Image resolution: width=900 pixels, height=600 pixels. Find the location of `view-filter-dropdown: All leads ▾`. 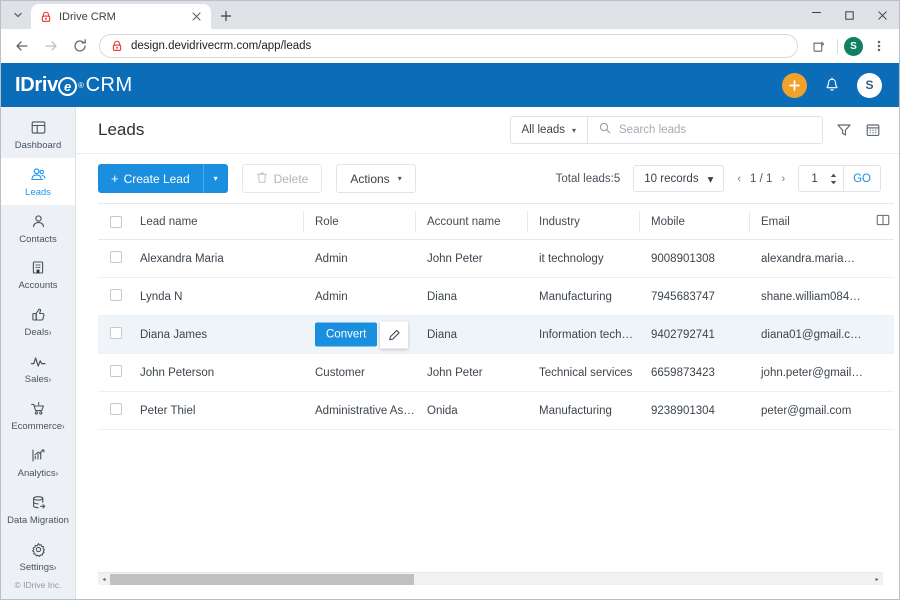

view-filter-dropdown: All leads ▾ is located at coordinates (549, 130).